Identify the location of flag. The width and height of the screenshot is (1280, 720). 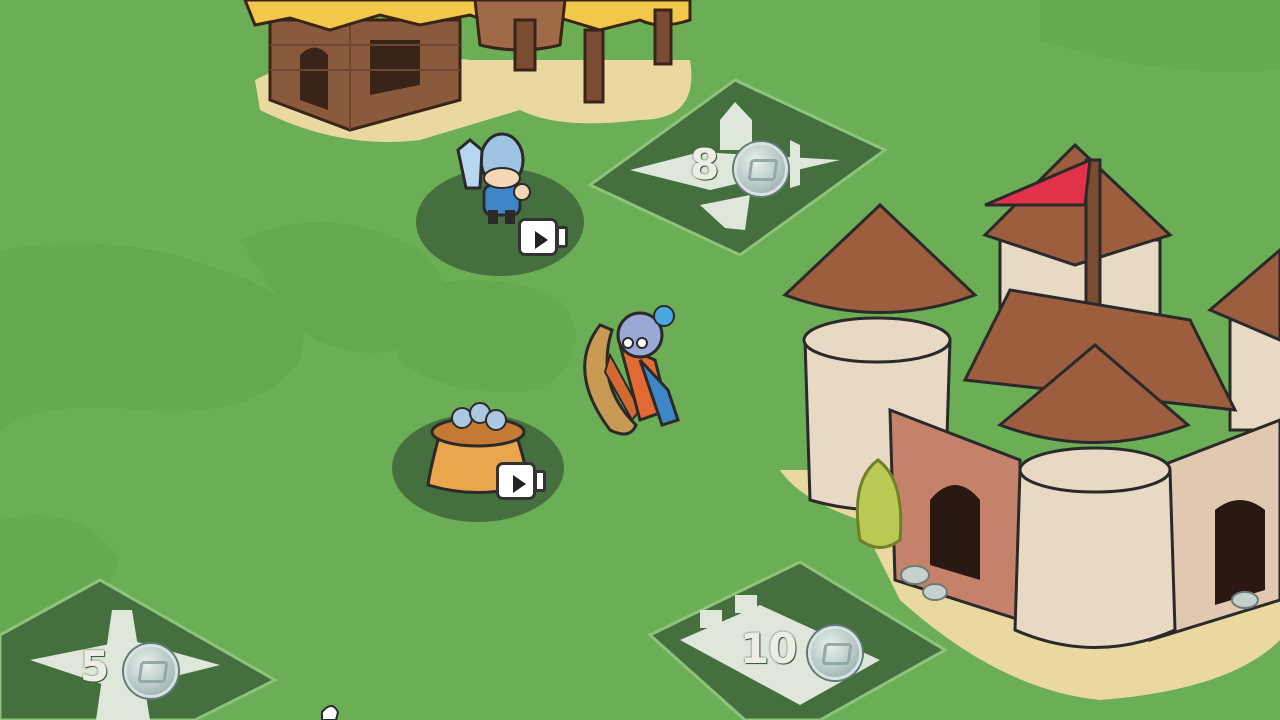
(1038, 182).